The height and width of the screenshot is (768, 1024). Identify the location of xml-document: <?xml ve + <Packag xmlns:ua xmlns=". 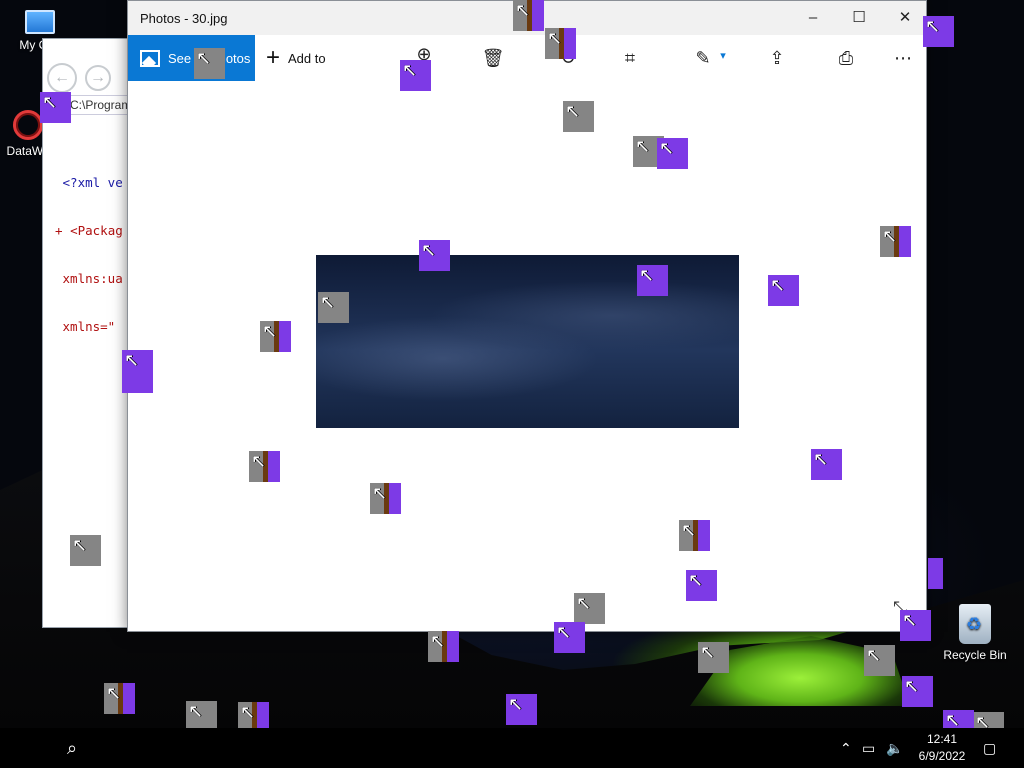
(89, 255).